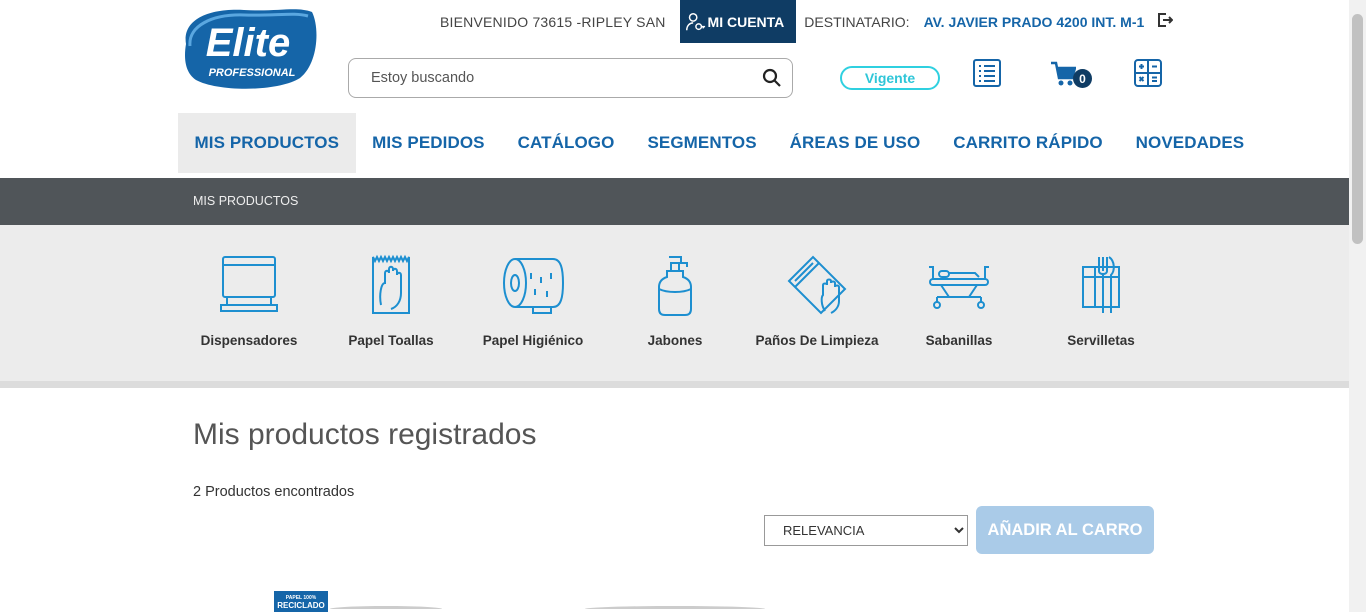  I want to click on category-papel-toallas: Papel Toallas, so click(391, 300).